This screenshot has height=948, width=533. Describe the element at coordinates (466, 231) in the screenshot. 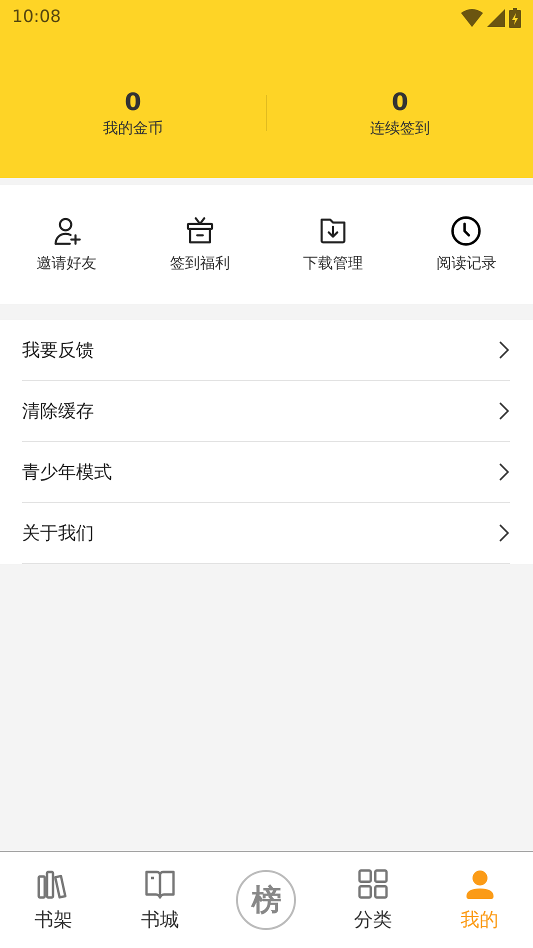

I see `clock-icon` at that location.